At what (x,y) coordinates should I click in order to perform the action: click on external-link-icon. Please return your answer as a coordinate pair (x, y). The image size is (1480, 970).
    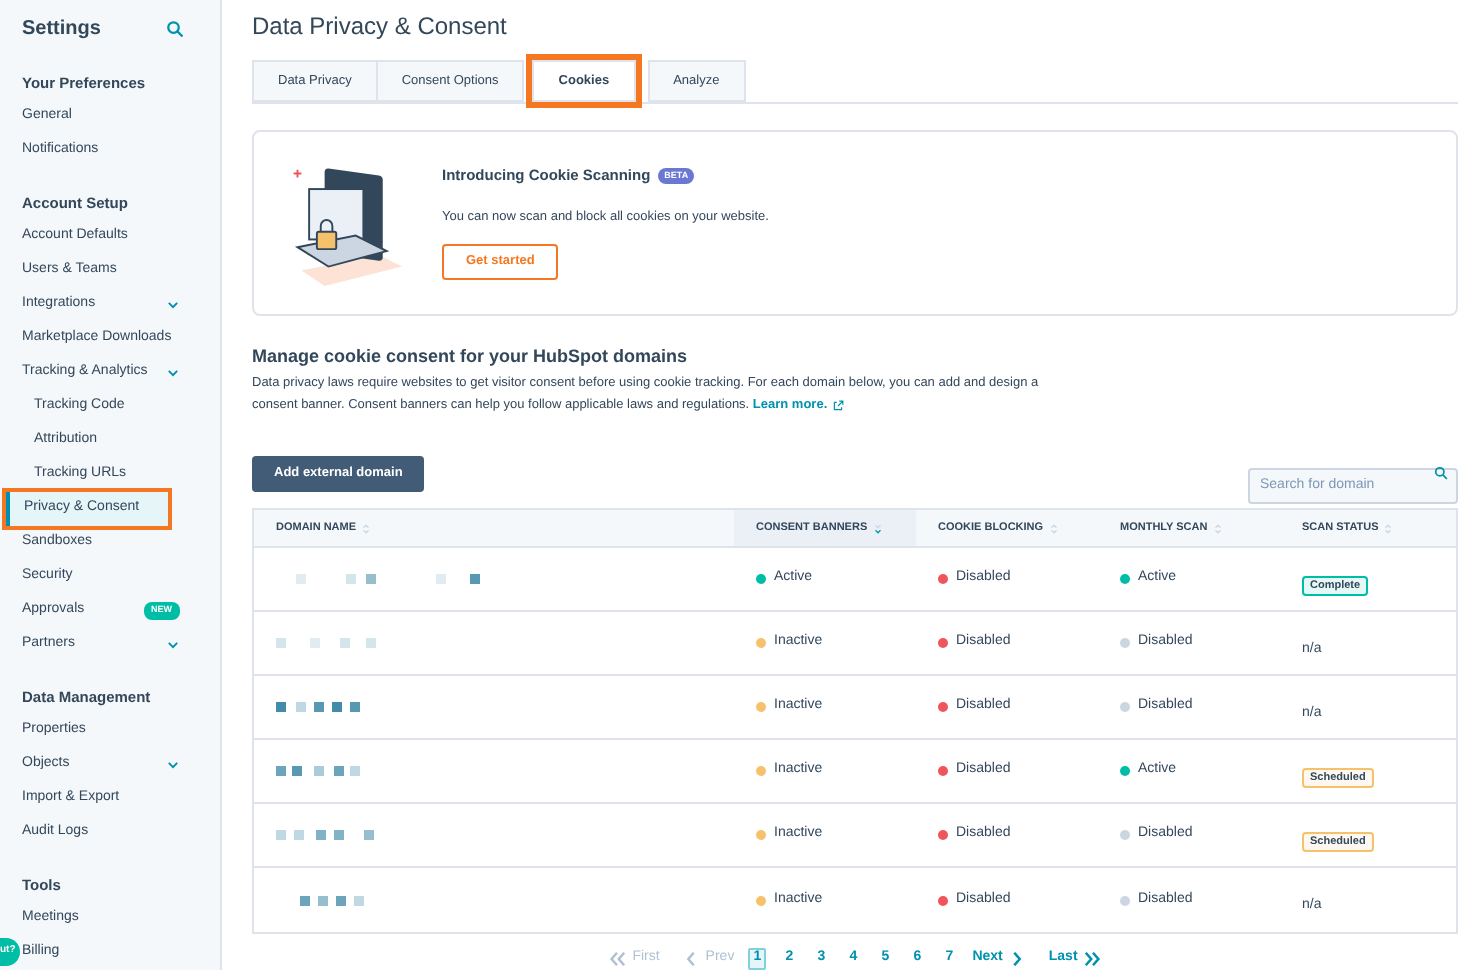
    Looking at the image, I should click on (837, 405).